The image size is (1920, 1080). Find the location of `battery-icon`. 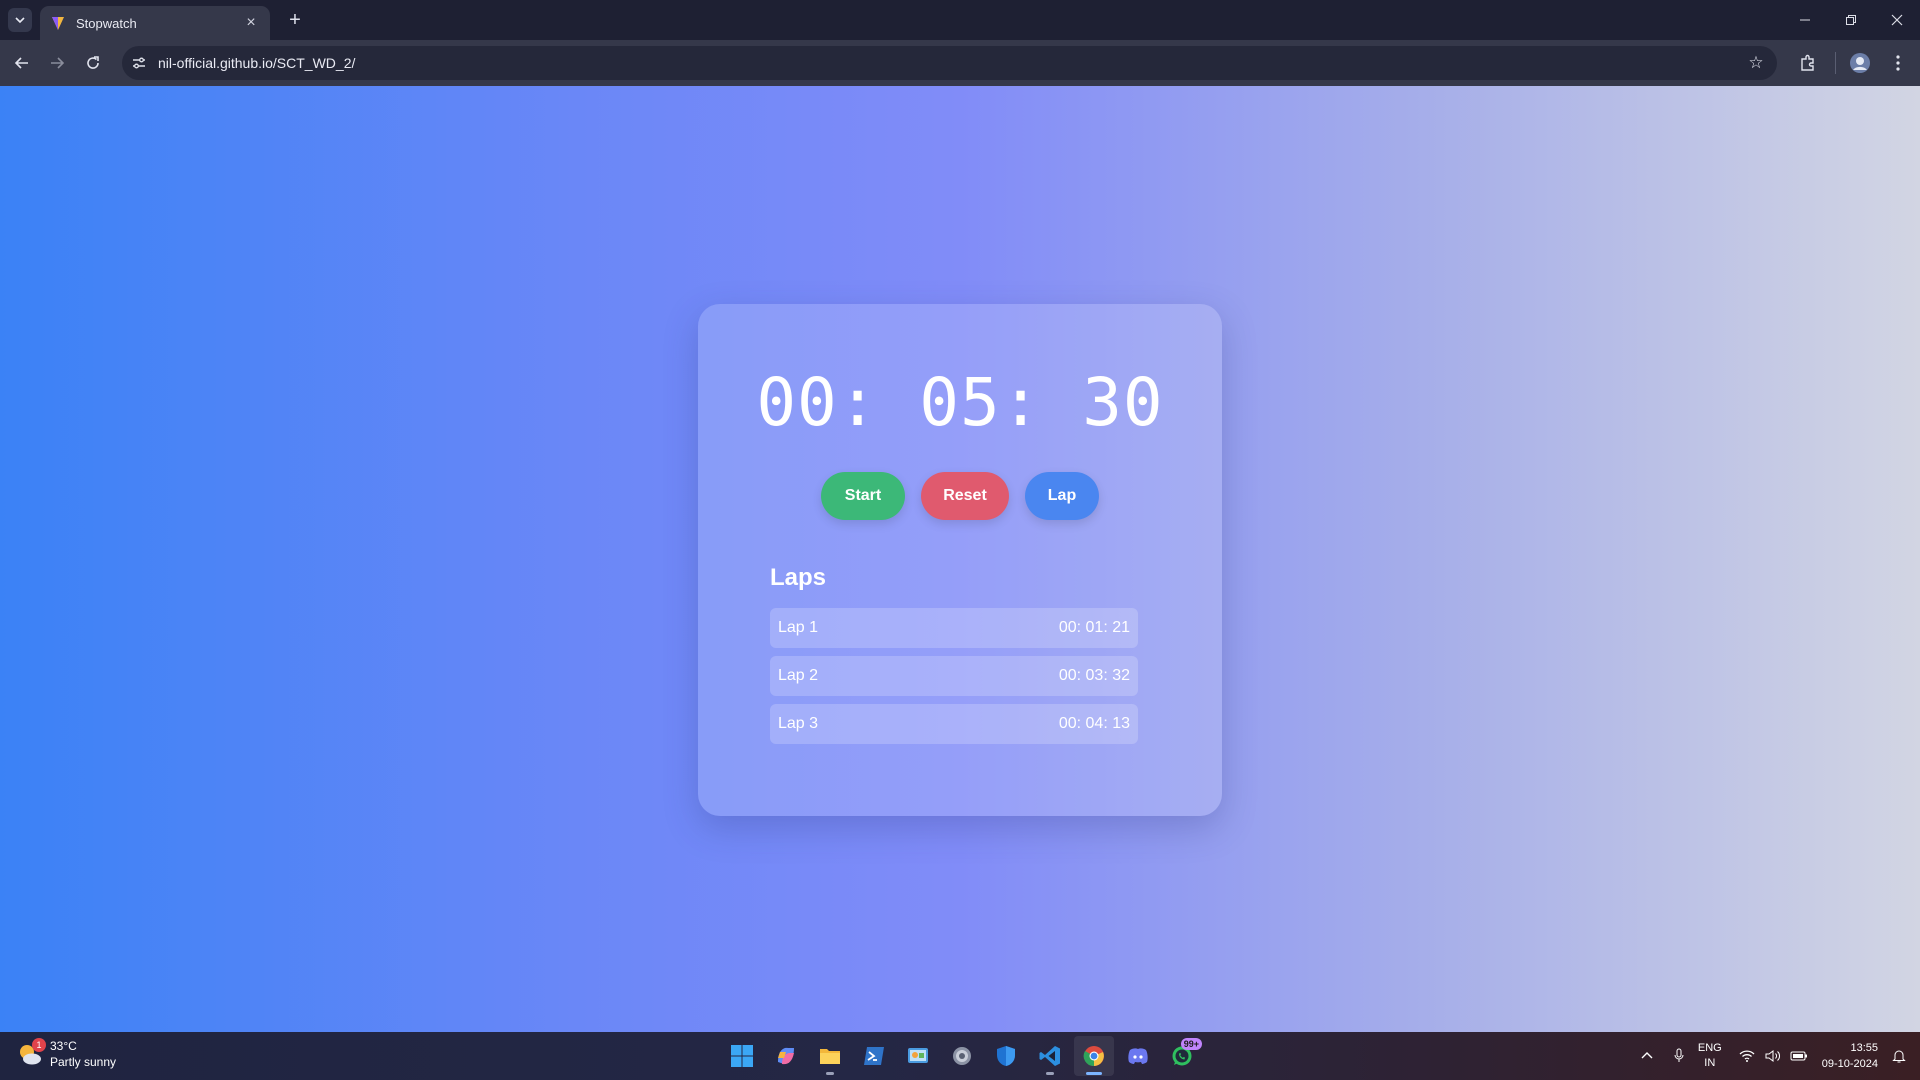

battery-icon is located at coordinates (1799, 1056).